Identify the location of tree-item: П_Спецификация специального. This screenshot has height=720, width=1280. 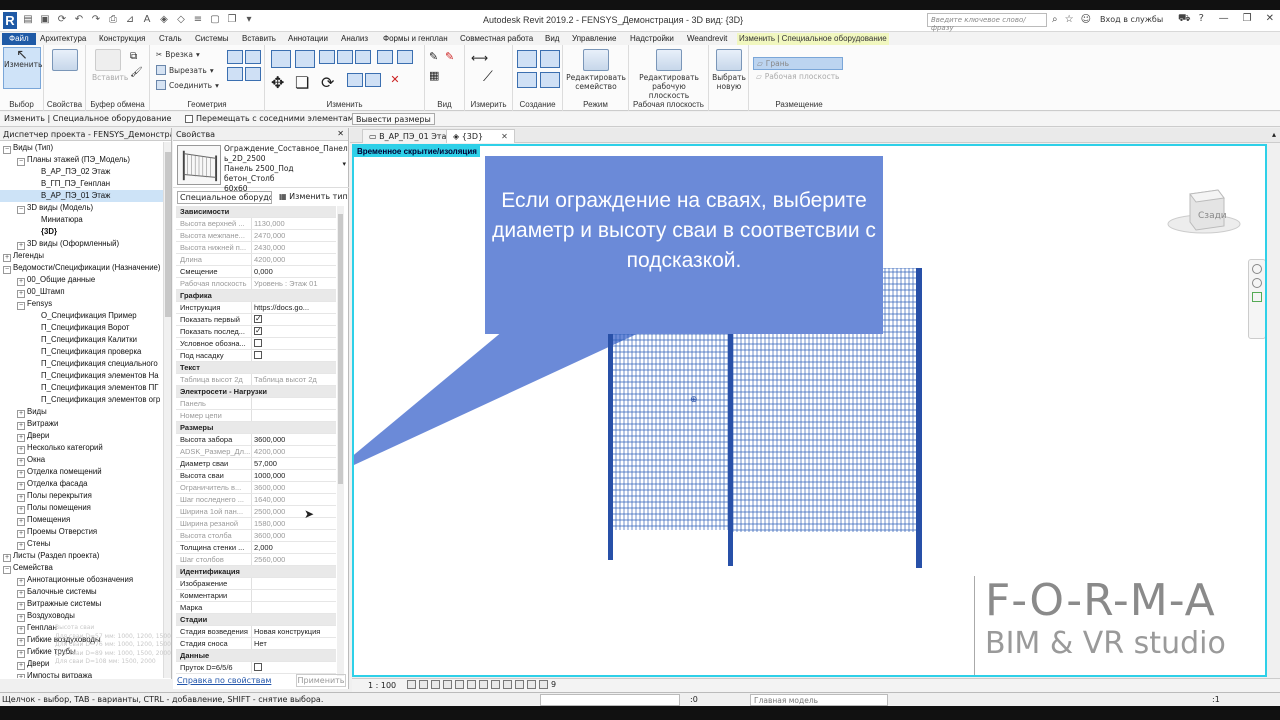
(81, 364).